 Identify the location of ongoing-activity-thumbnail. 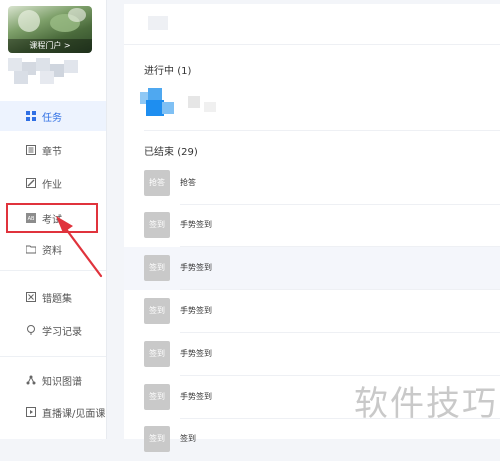
(178, 108).